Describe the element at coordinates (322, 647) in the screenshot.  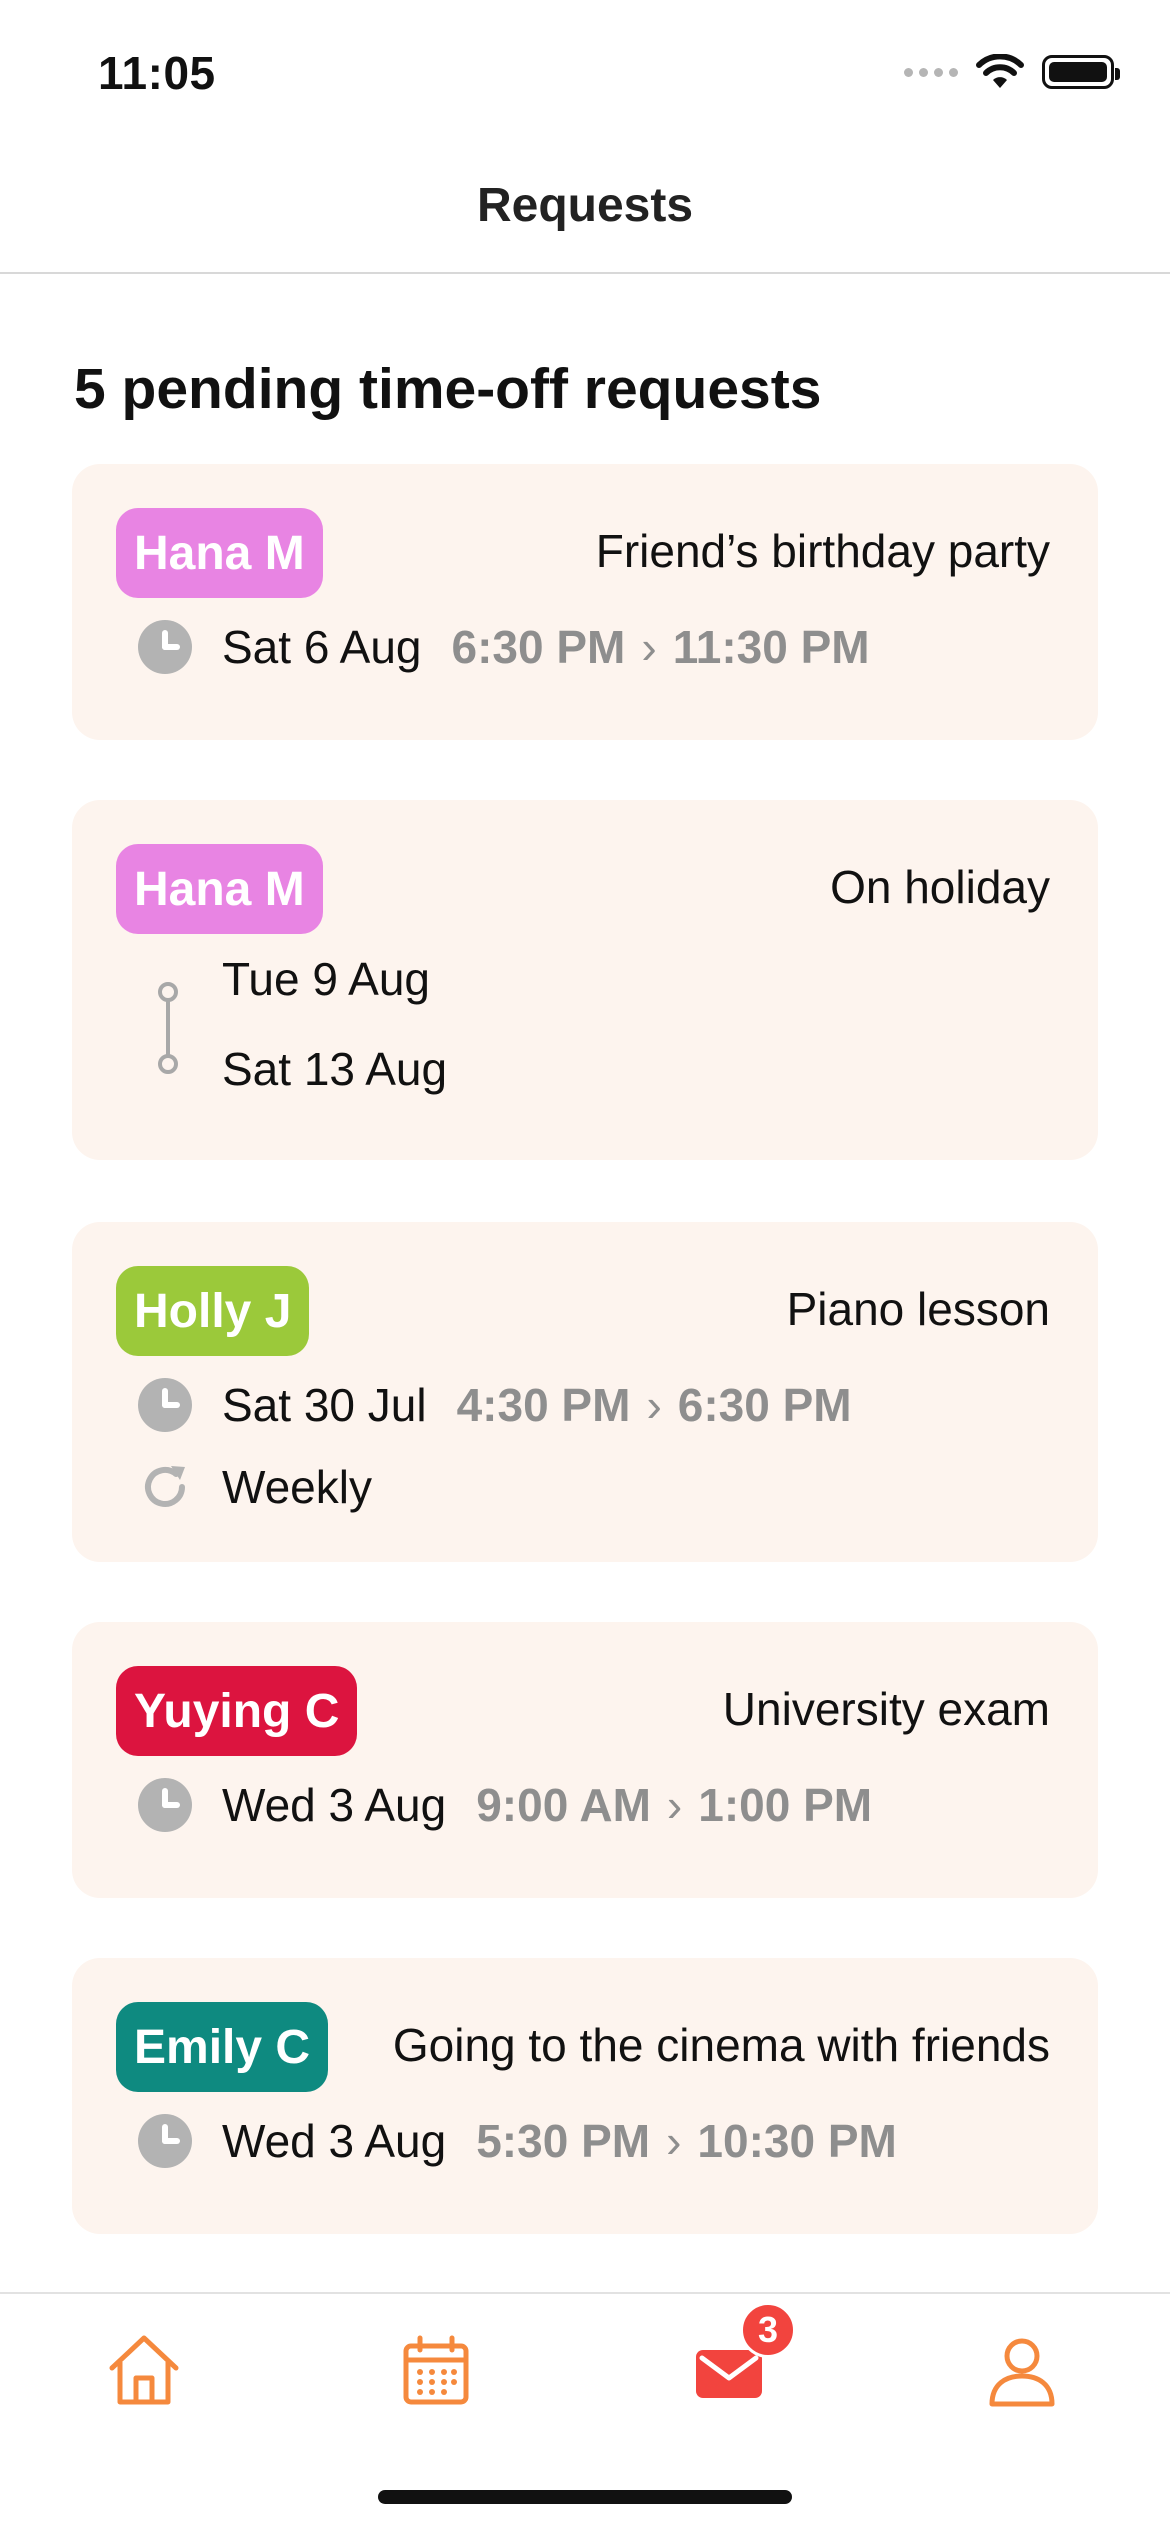
I see `request-date: Sat 6 Aug` at that location.